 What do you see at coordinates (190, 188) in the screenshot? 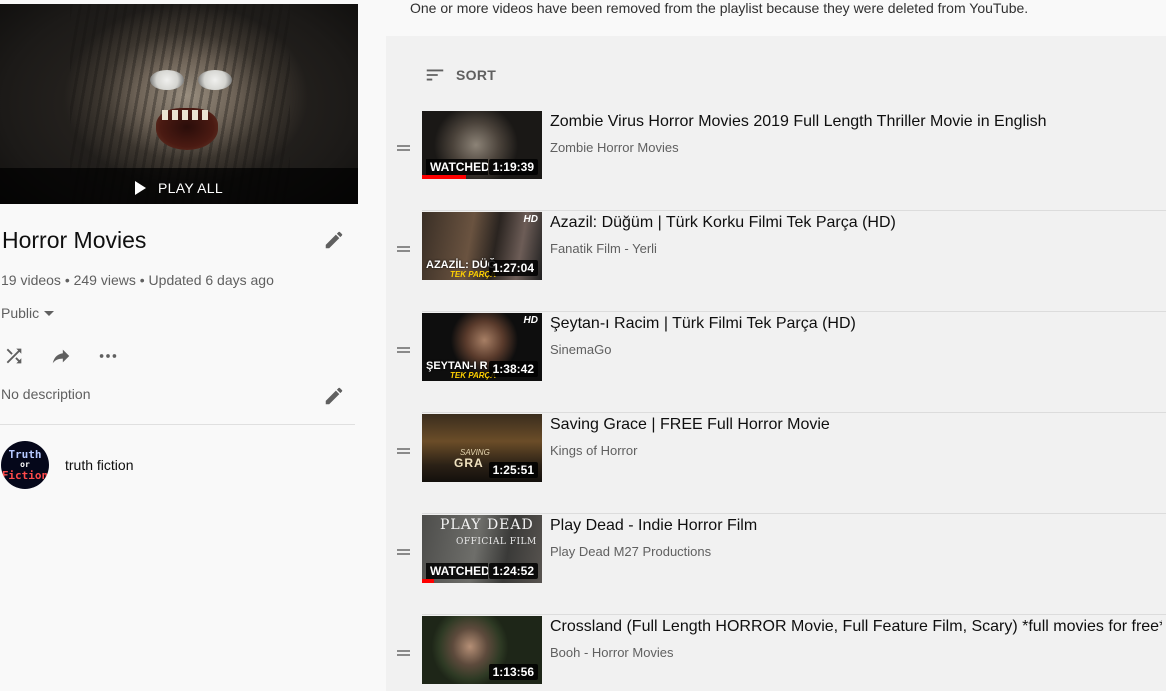
I see `play-all-label: PLAY ALL` at bounding box center [190, 188].